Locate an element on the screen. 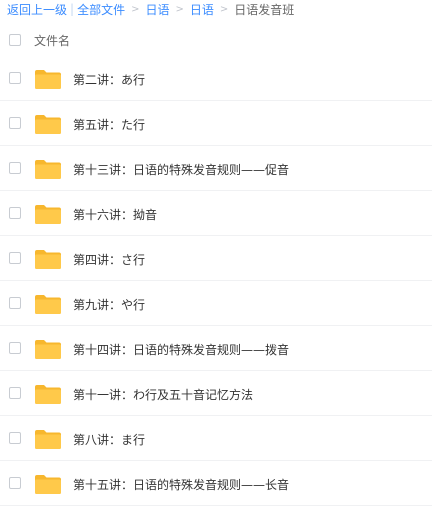  file-row: 第十三讲：日语的特殊发音规则——促音 is located at coordinates (216, 168).